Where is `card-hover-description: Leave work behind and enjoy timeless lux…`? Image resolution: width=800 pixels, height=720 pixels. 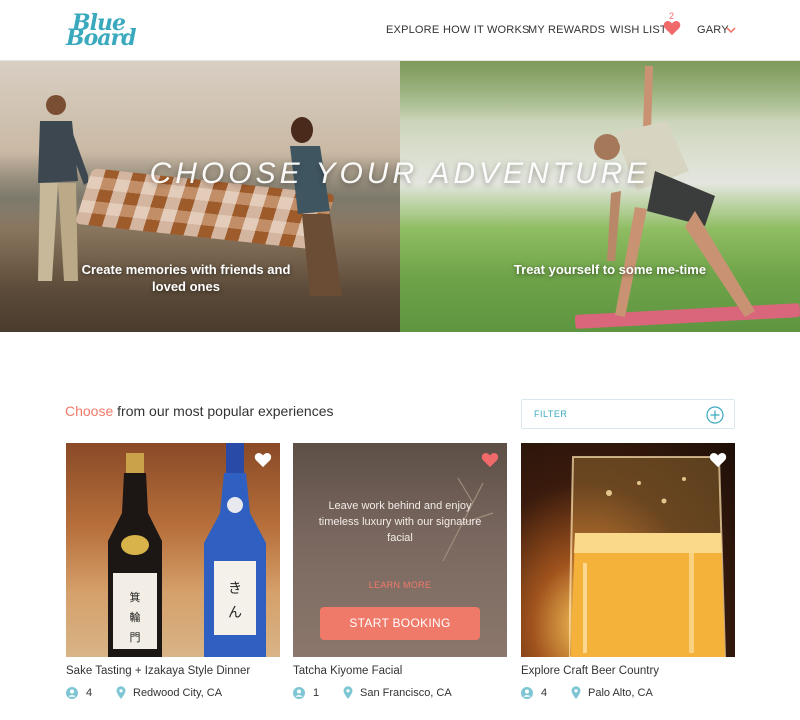 card-hover-description: Leave work behind and enjoy timeless lux… is located at coordinates (400, 522).